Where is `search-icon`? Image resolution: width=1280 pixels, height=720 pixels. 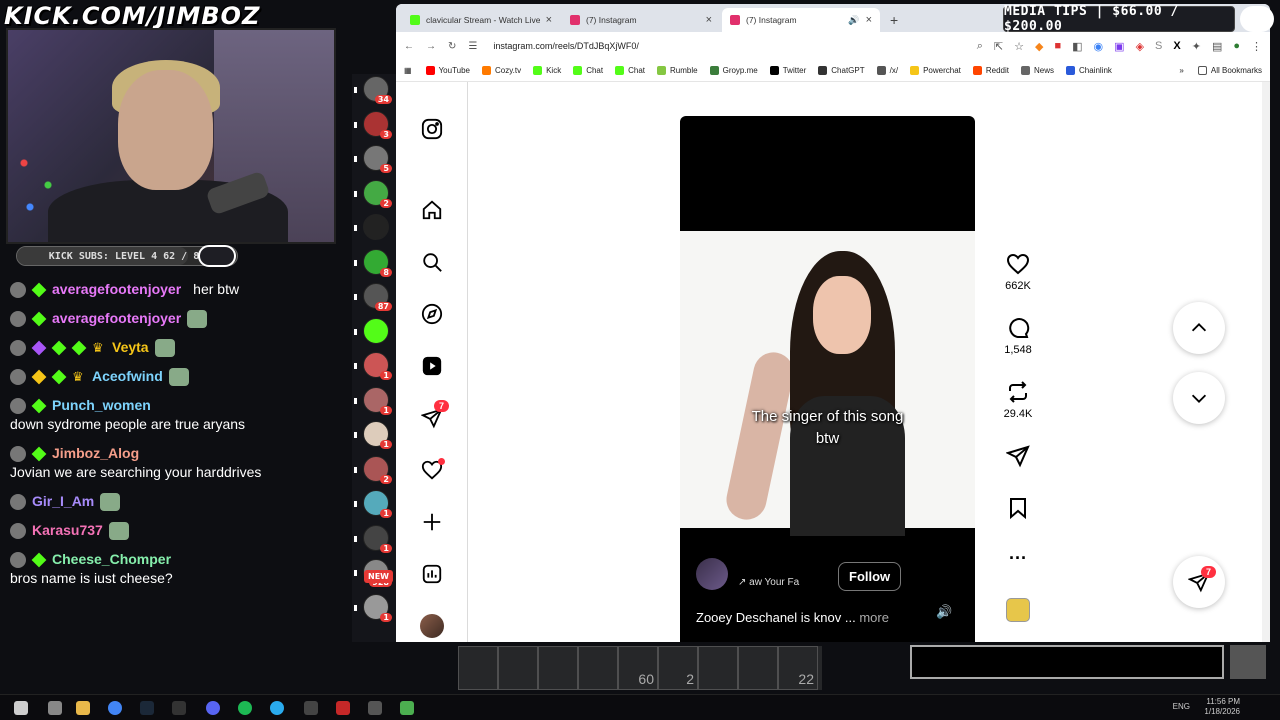
search-icon is located at coordinates (432, 262).